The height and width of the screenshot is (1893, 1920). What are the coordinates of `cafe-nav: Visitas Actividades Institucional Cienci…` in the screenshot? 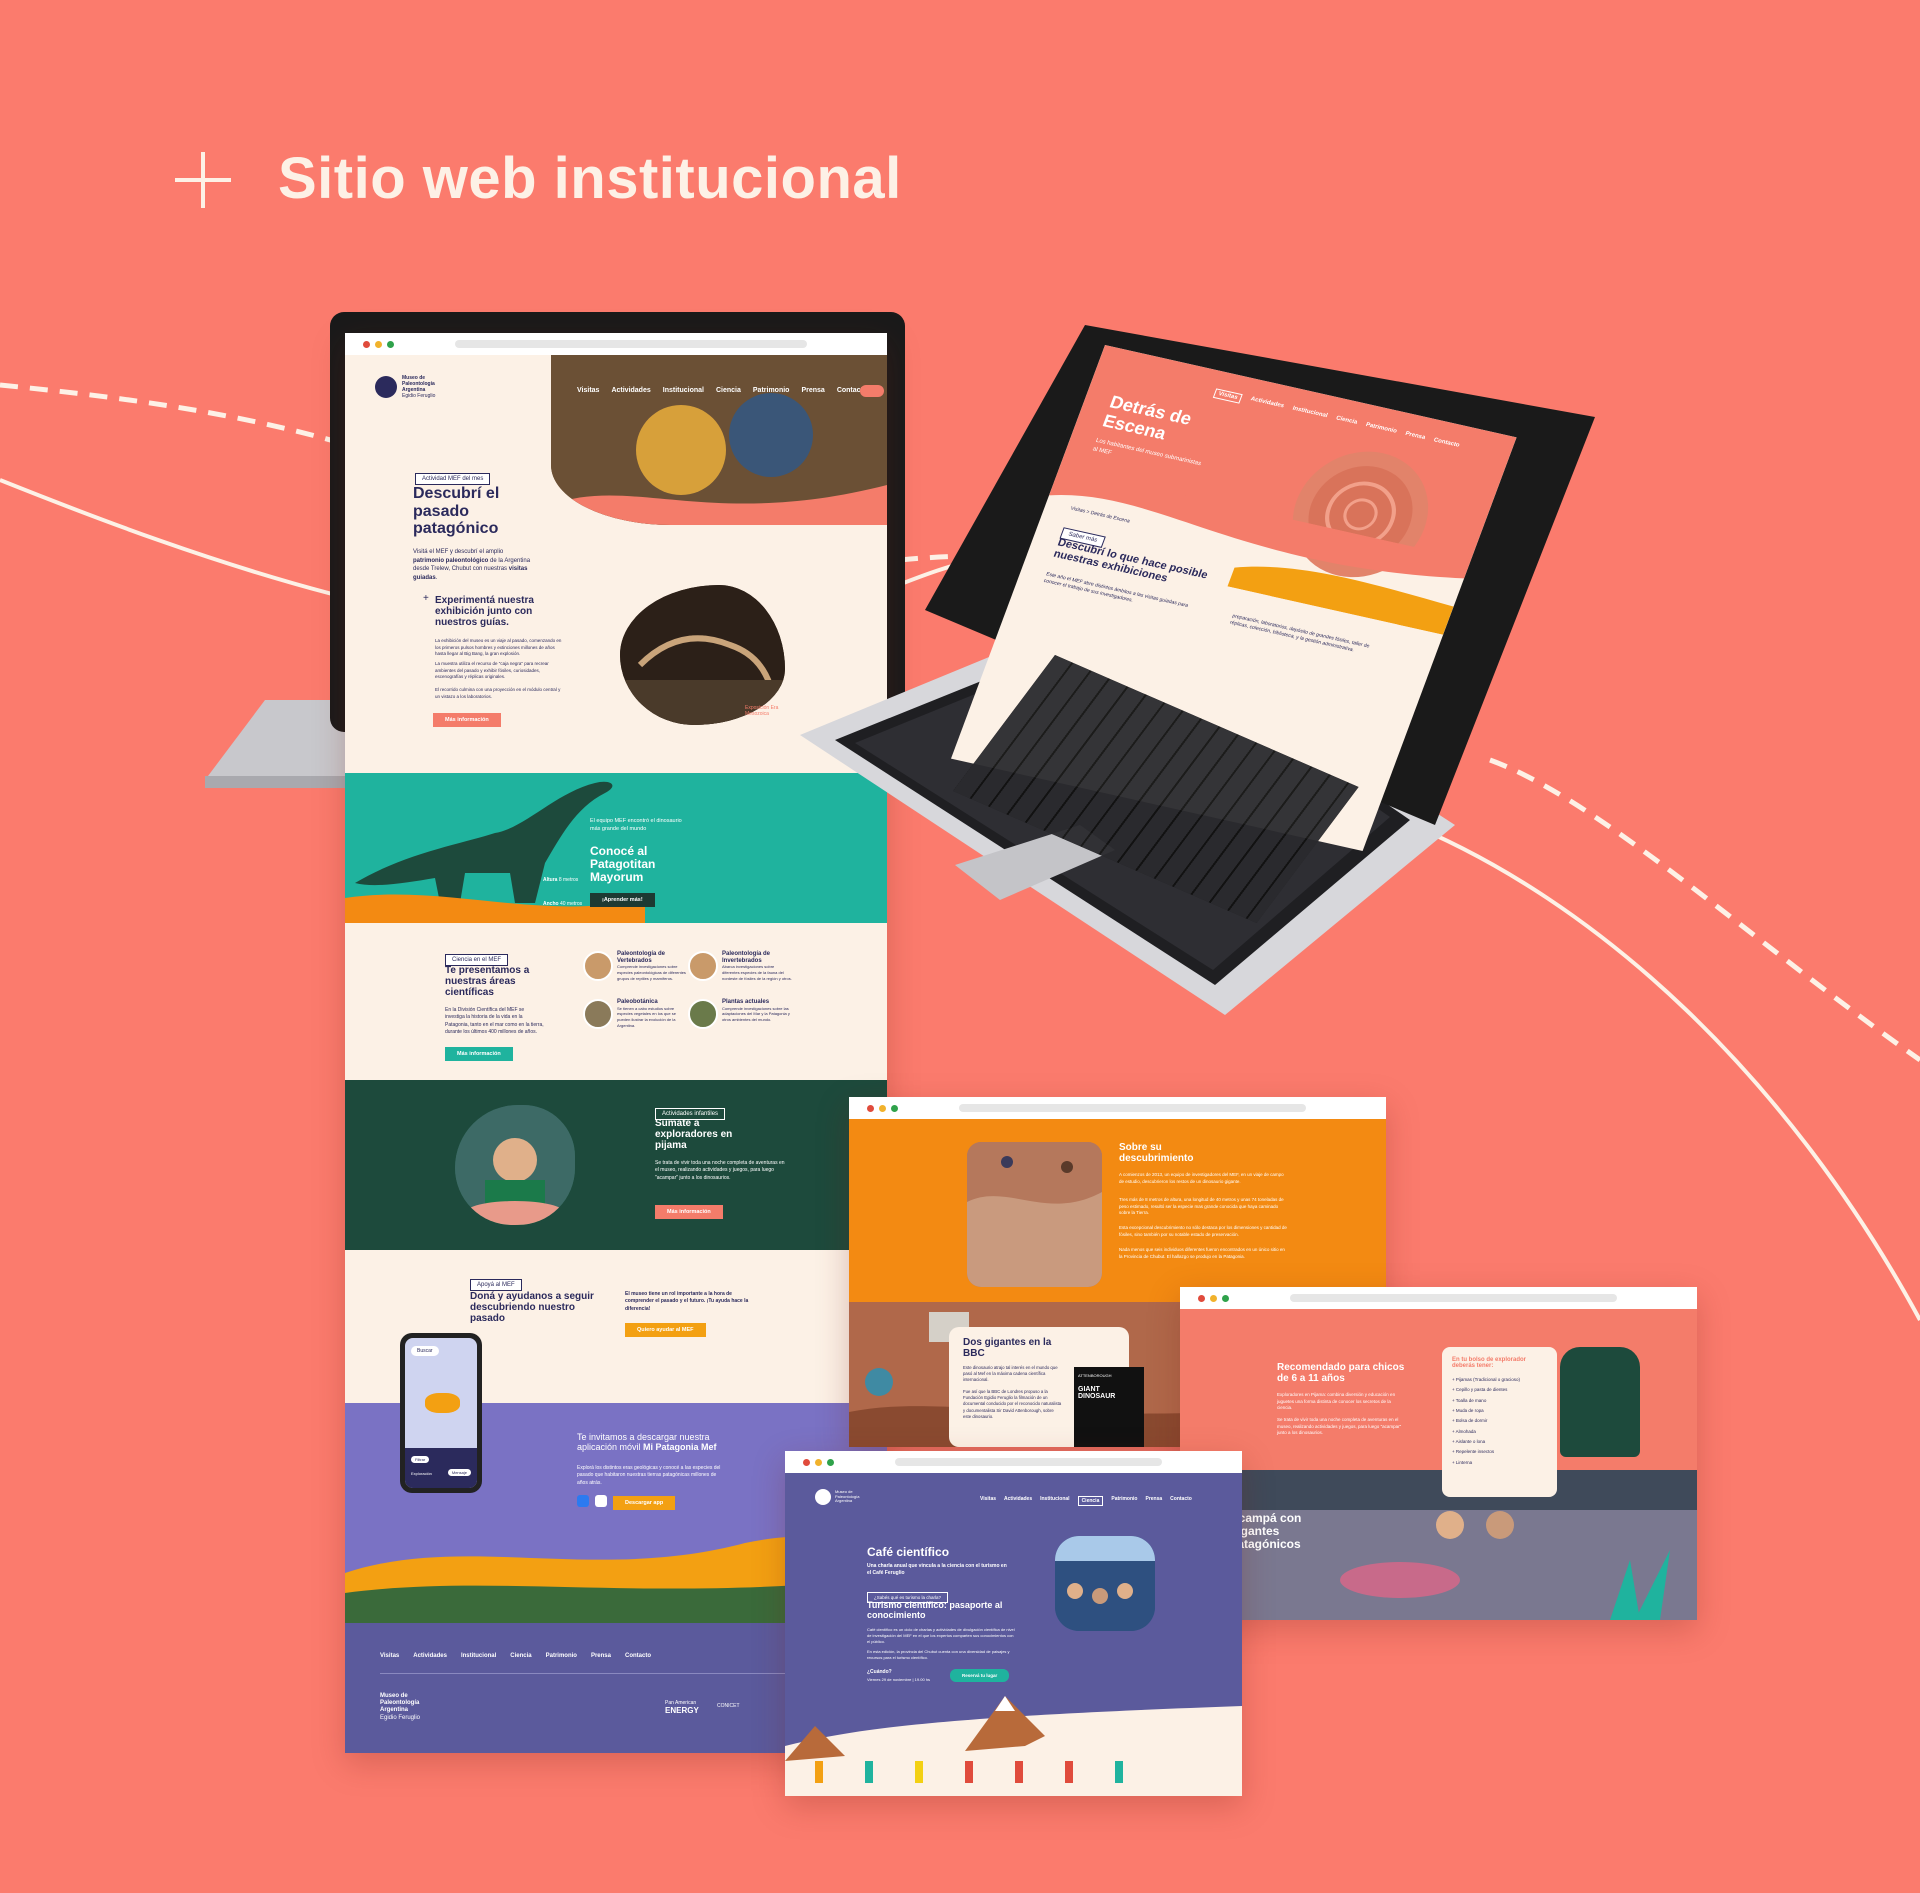 It's located at (1086, 1501).